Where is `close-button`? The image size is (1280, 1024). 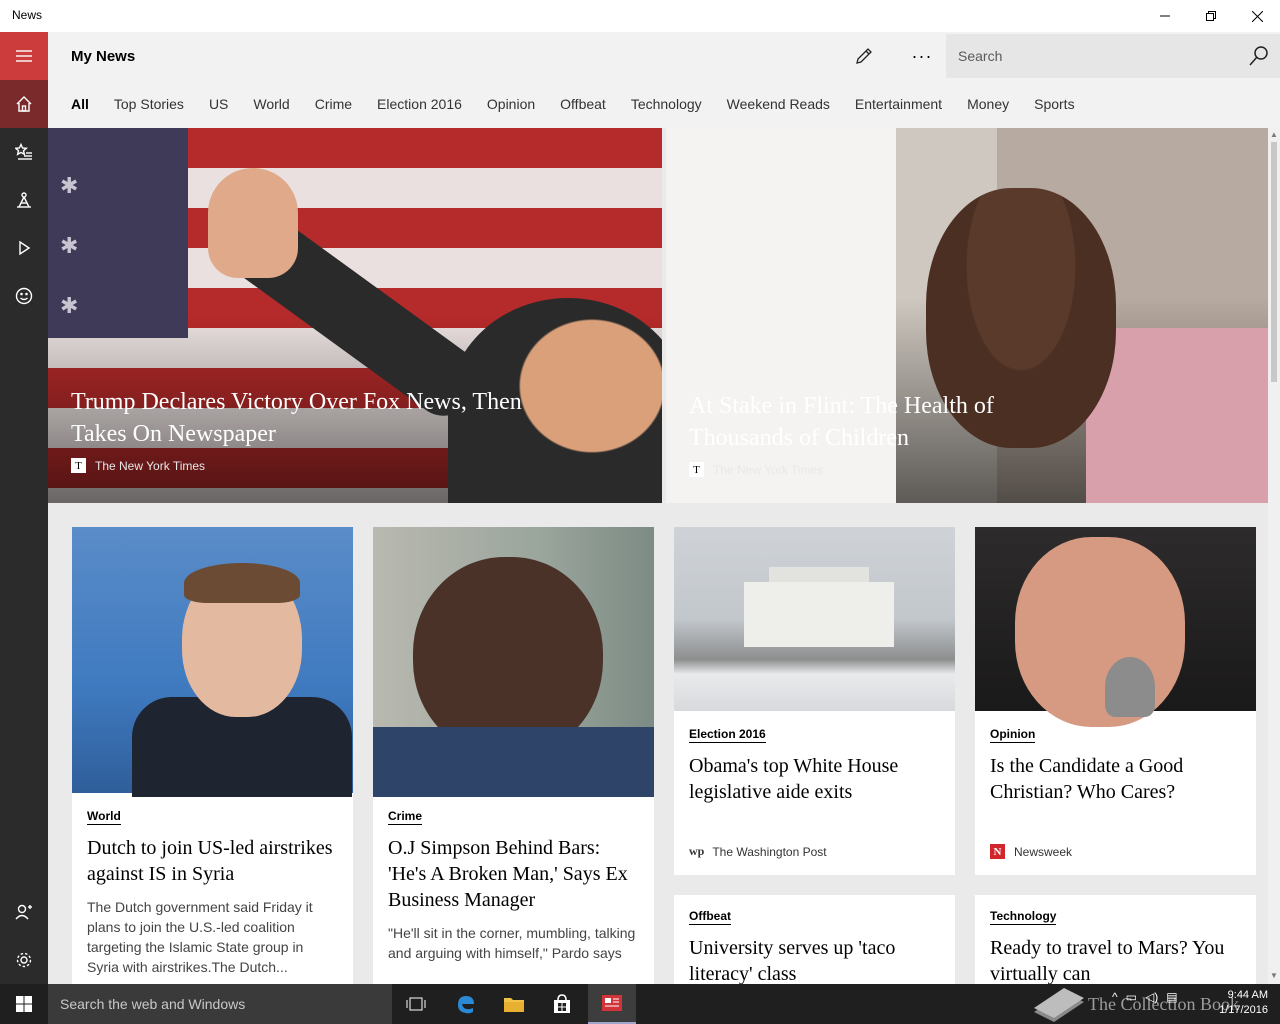 close-button is located at coordinates (1257, 16).